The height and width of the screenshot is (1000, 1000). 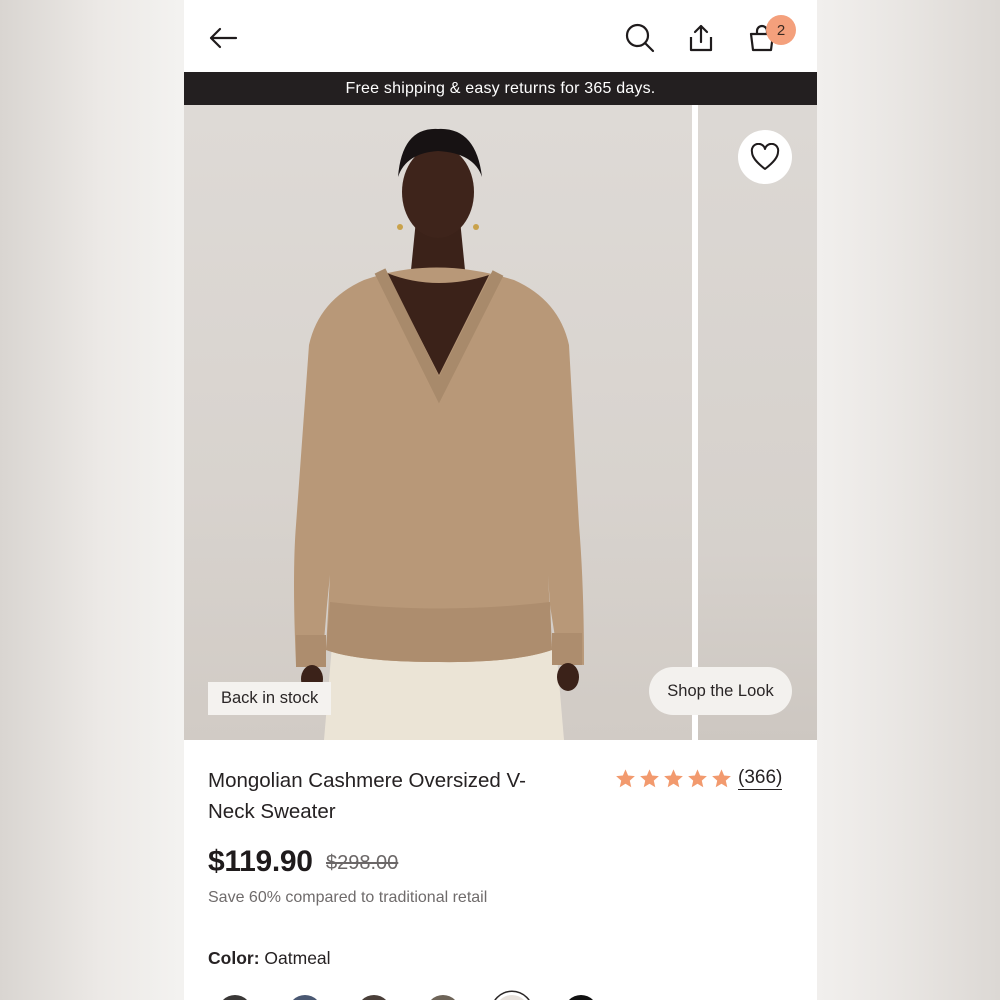 I want to click on product-rating: (366), so click(x=699, y=778).